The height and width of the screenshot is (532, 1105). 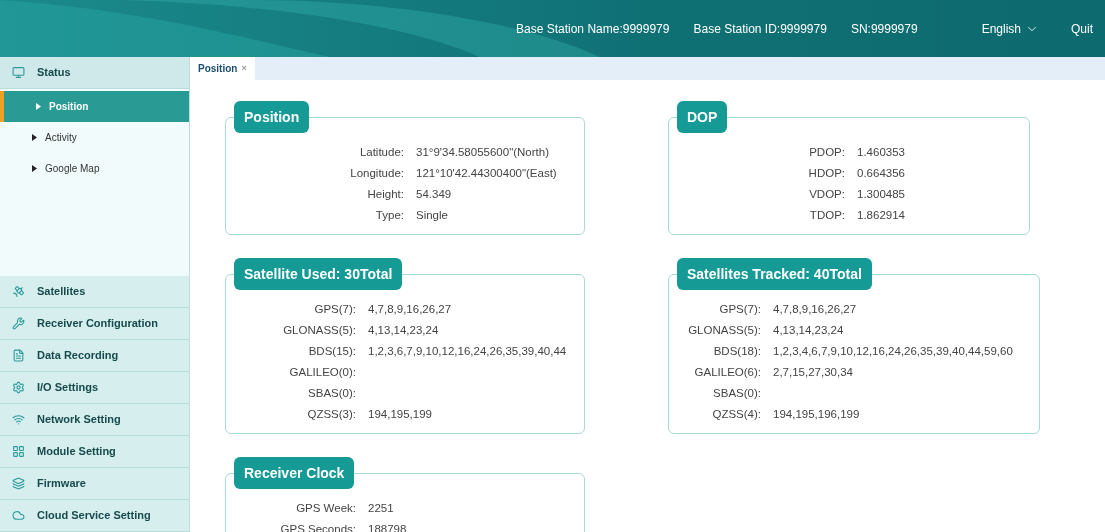 What do you see at coordinates (881, 194) in the screenshot?
I see `field-value: 1.300485` at bounding box center [881, 194].